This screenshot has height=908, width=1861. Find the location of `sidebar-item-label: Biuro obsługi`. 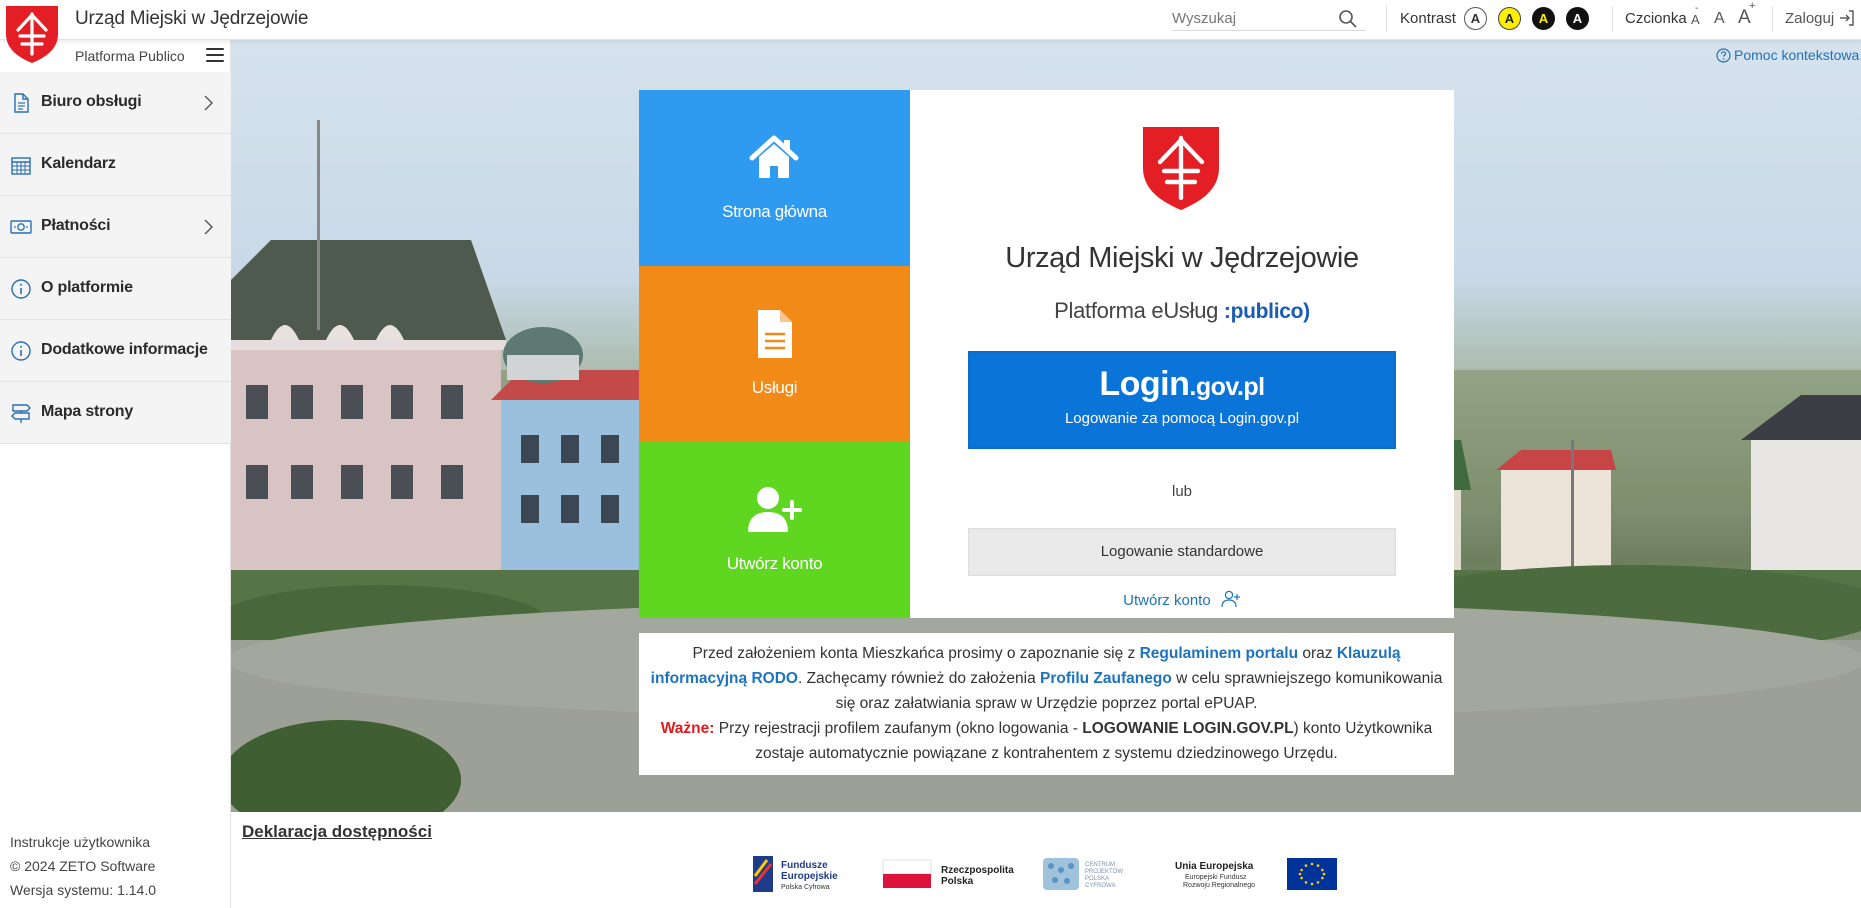

sidebar-item-label: Biuro obsługi is located at coordinates (91, 101).